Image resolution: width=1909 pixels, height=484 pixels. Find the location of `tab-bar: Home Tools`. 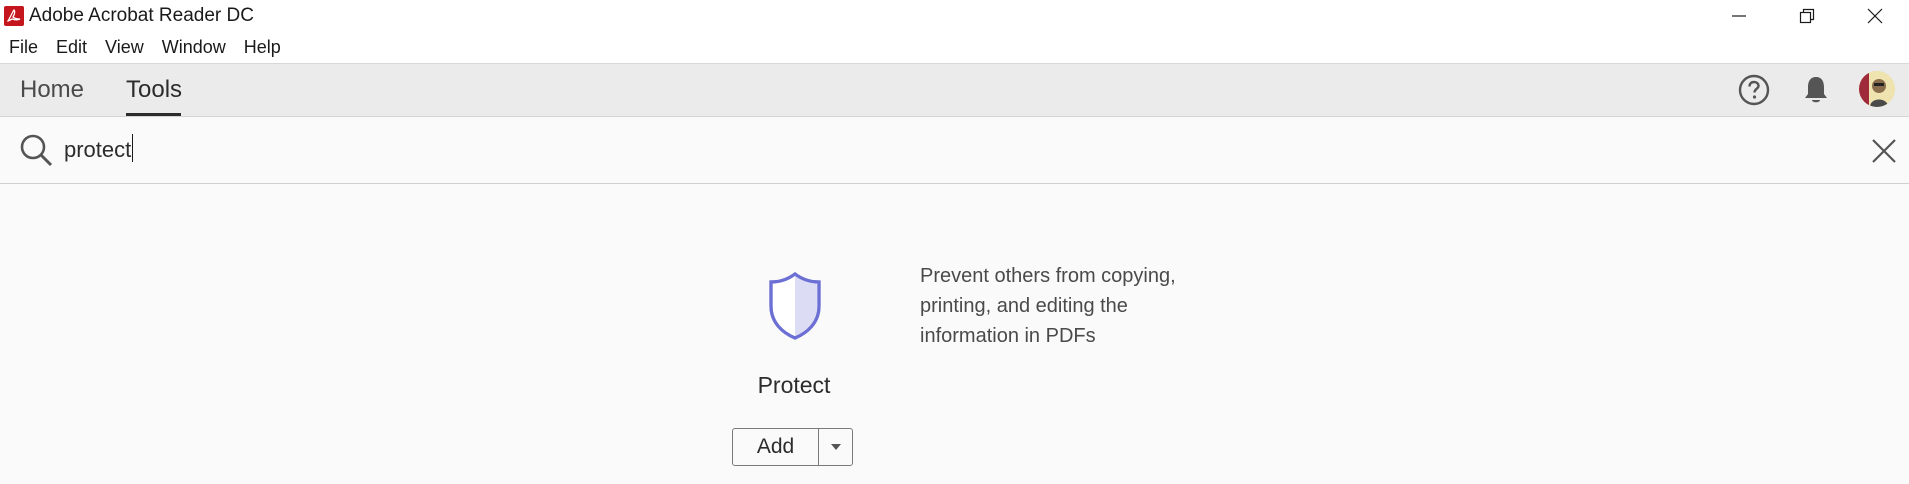

tab-bar: Home Tools is located at coordinates (954, 90).